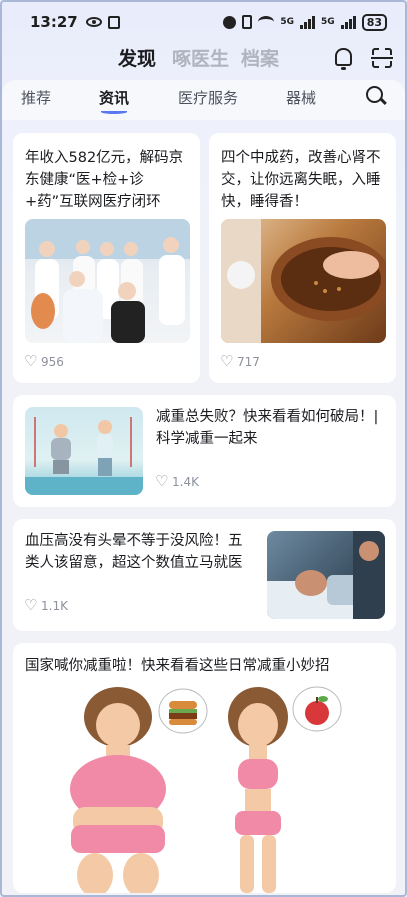  I want to click on search-icon, so click(374, 94).